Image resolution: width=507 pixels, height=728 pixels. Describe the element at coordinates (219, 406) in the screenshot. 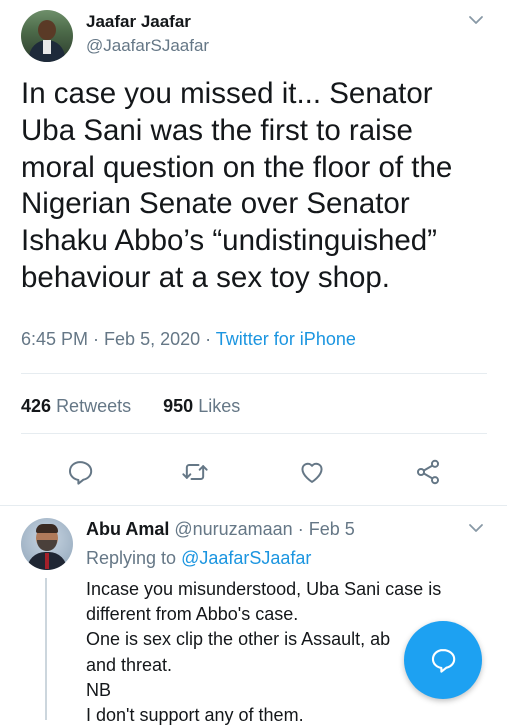

I see `likes-label: Likes` at that location.